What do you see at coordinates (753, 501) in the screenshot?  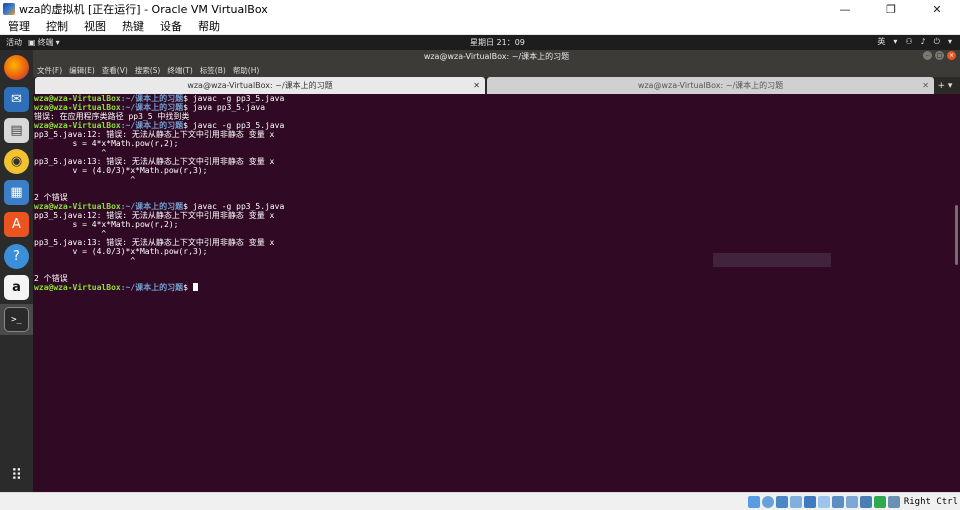 I see `hard-disk-icon` at bounding box center [753, 501].